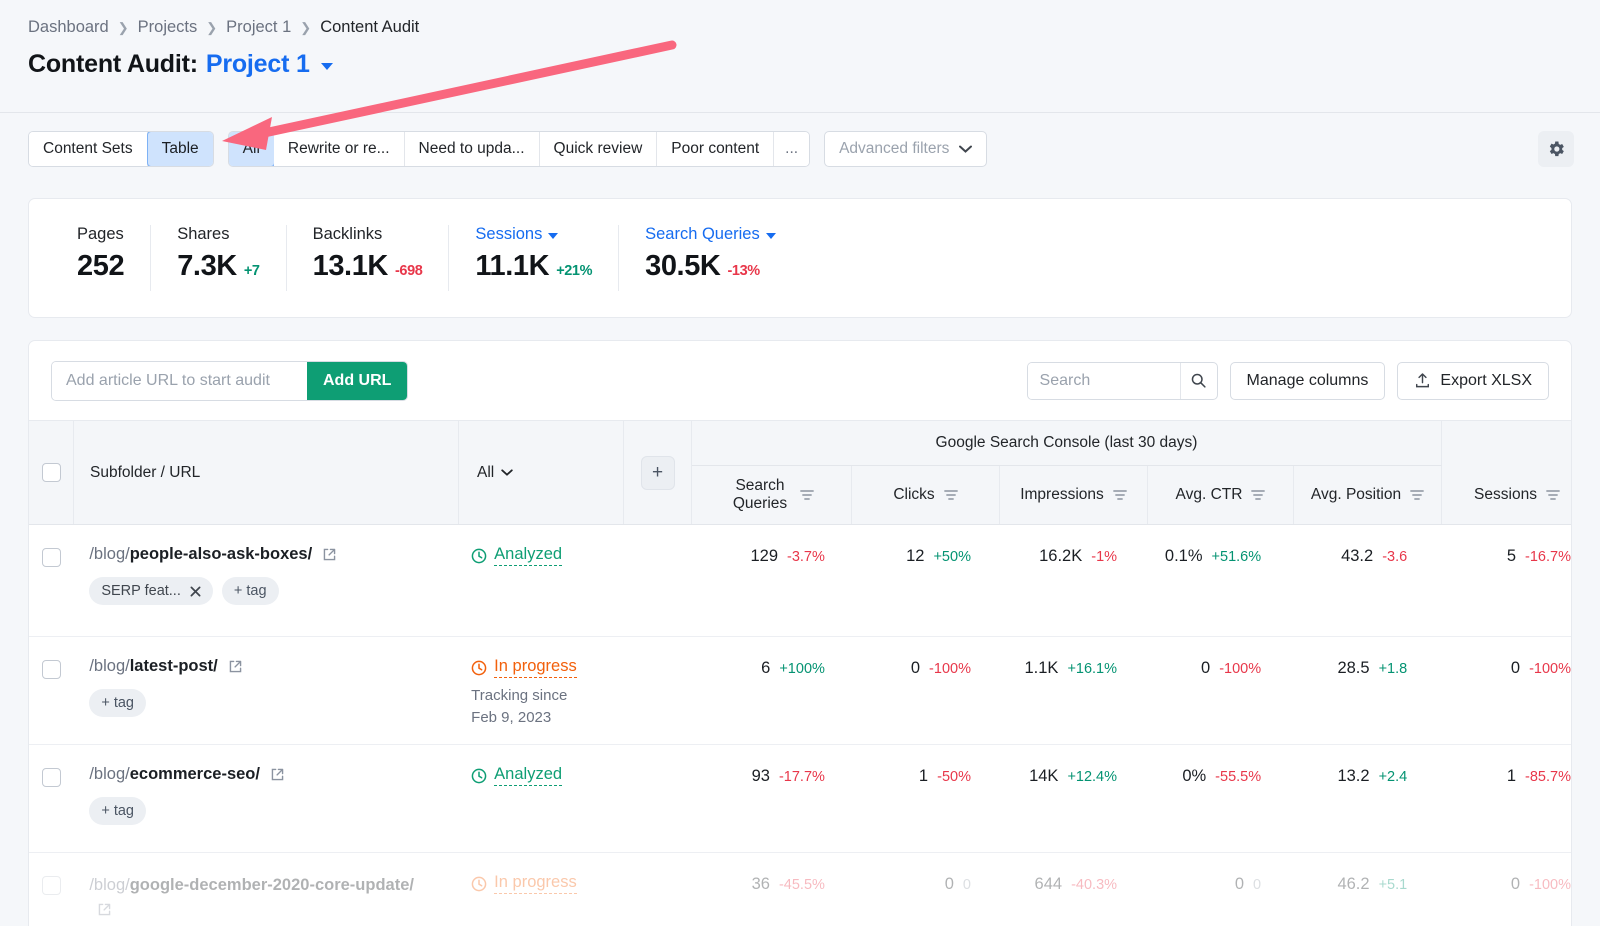 The width and height of the screenshot is (1600, 926). What do you see at coordinates (657, 472) in the screenshot?
I see `add-column-button: +` at bounding box center [657, 472].